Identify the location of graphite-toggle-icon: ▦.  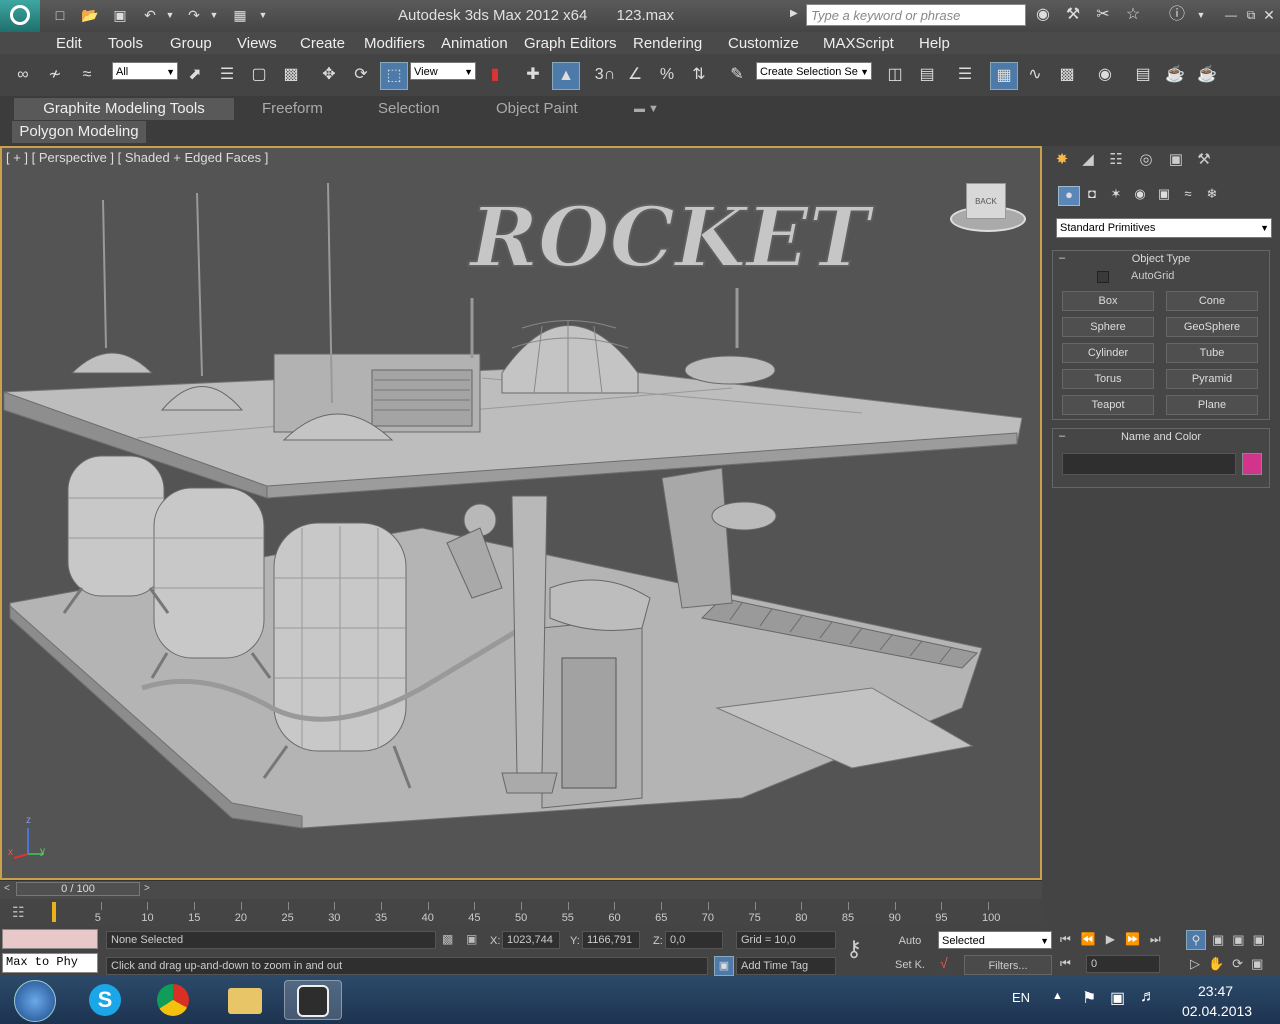
(1004, 76).